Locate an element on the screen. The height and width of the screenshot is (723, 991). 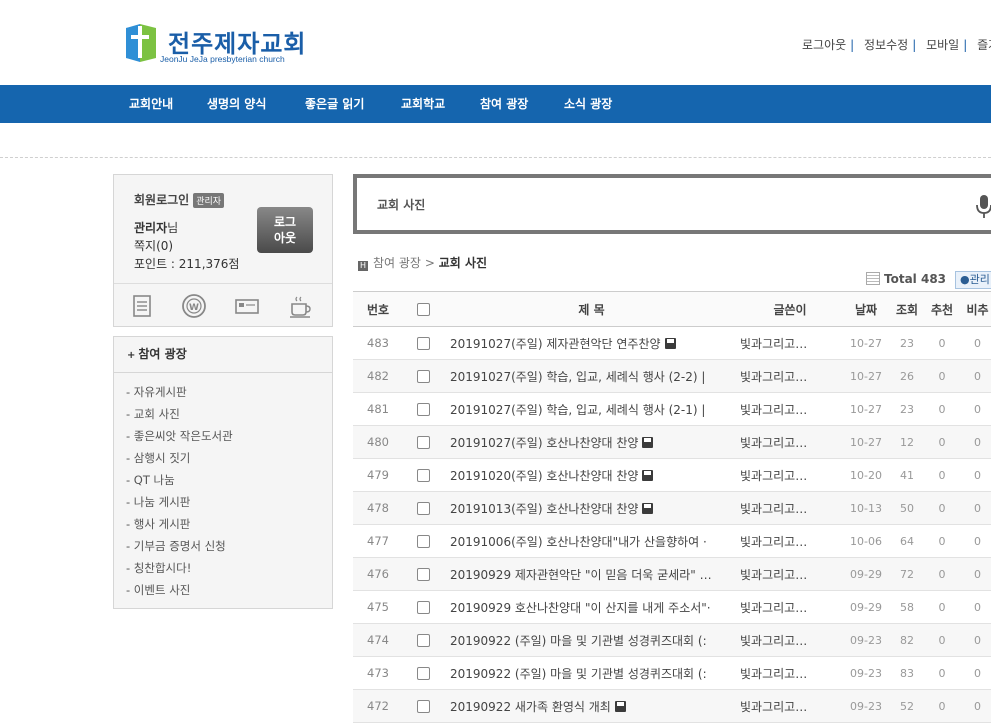
side-item-free-board: - 자유게시판 is located at coordinates (229, 392).